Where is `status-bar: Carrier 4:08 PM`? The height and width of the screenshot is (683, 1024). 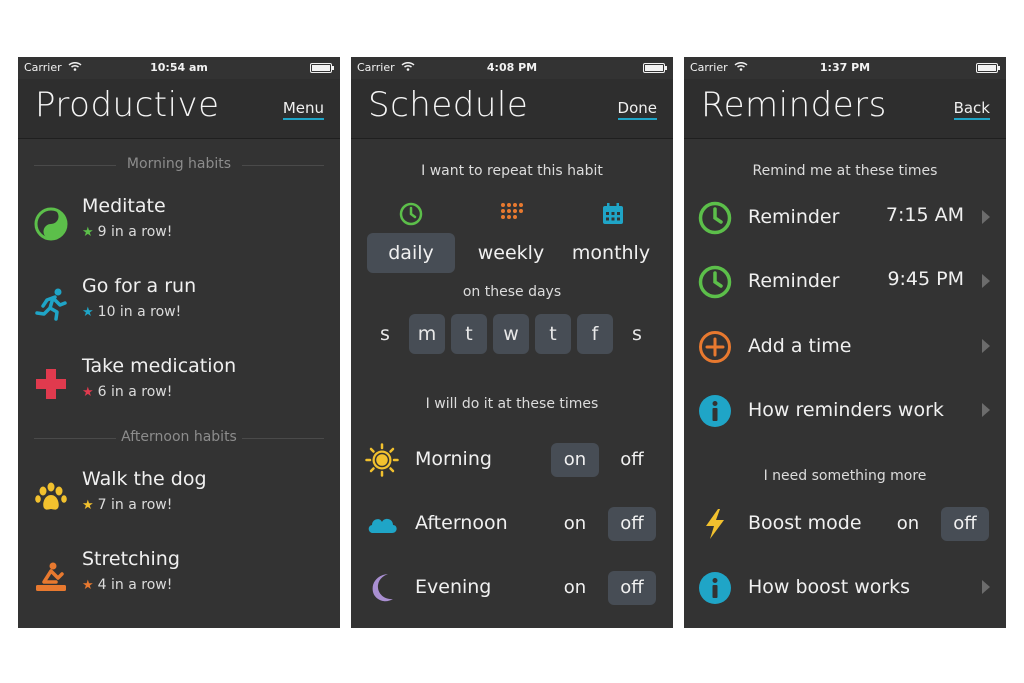 status-bar: Carrier 4:08 PM is located at coordinates (512, 68).